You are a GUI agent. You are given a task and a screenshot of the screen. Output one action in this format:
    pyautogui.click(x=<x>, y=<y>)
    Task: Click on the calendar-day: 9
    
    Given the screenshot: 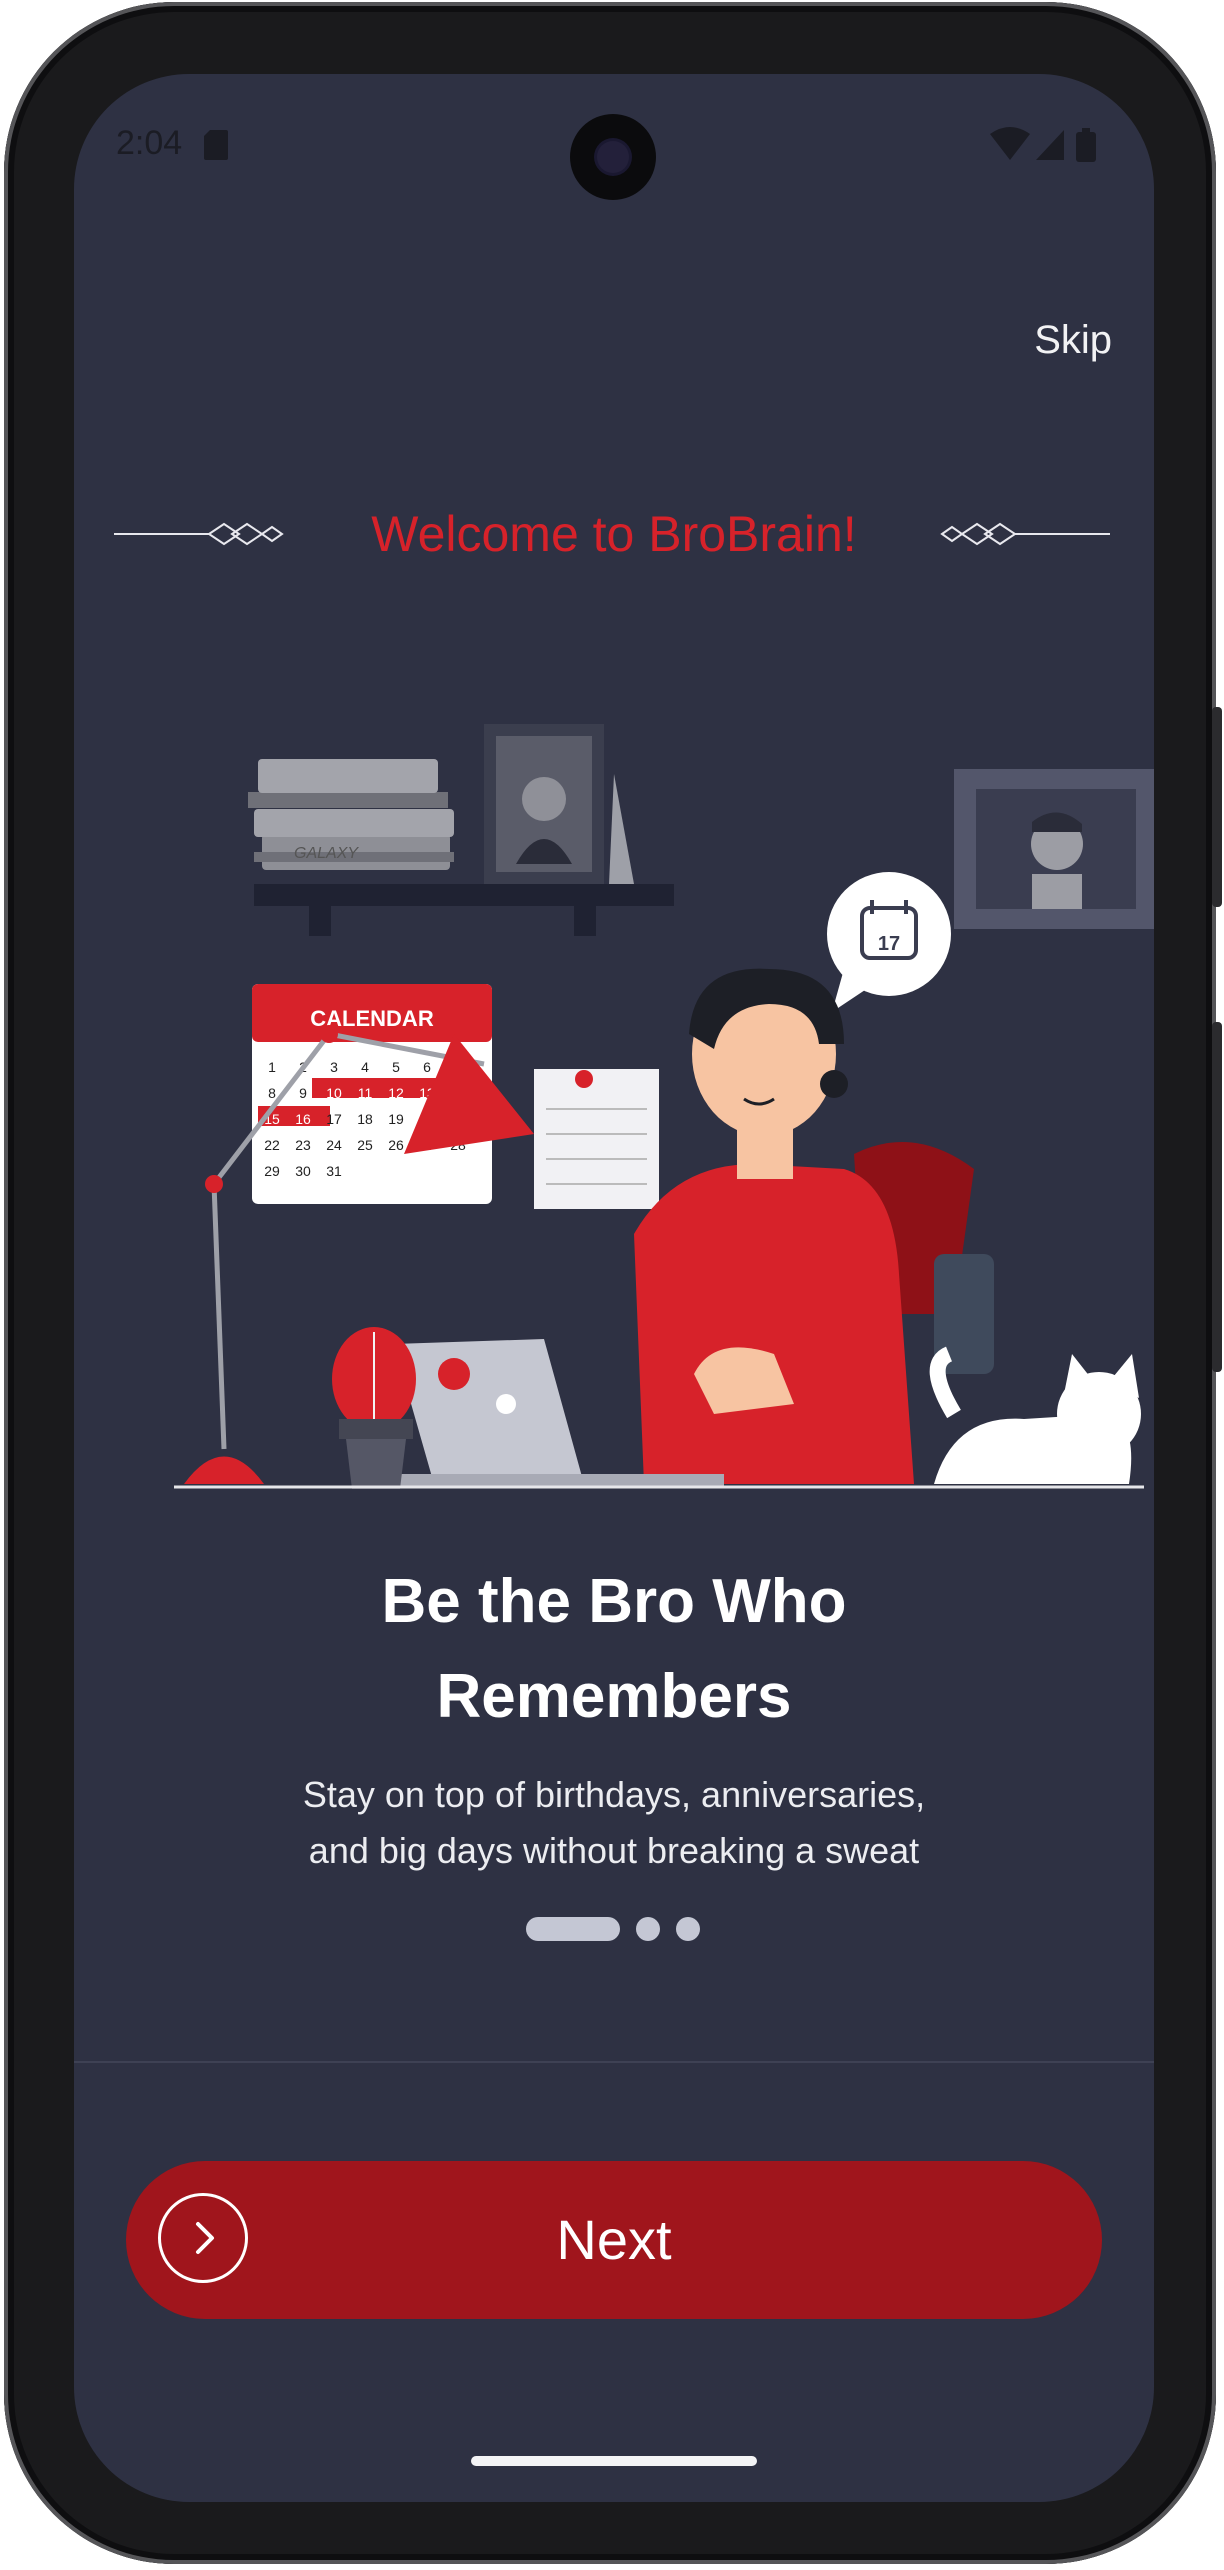 What is the action you would take?
    pyautogui.click(x=303, y=1093)
    